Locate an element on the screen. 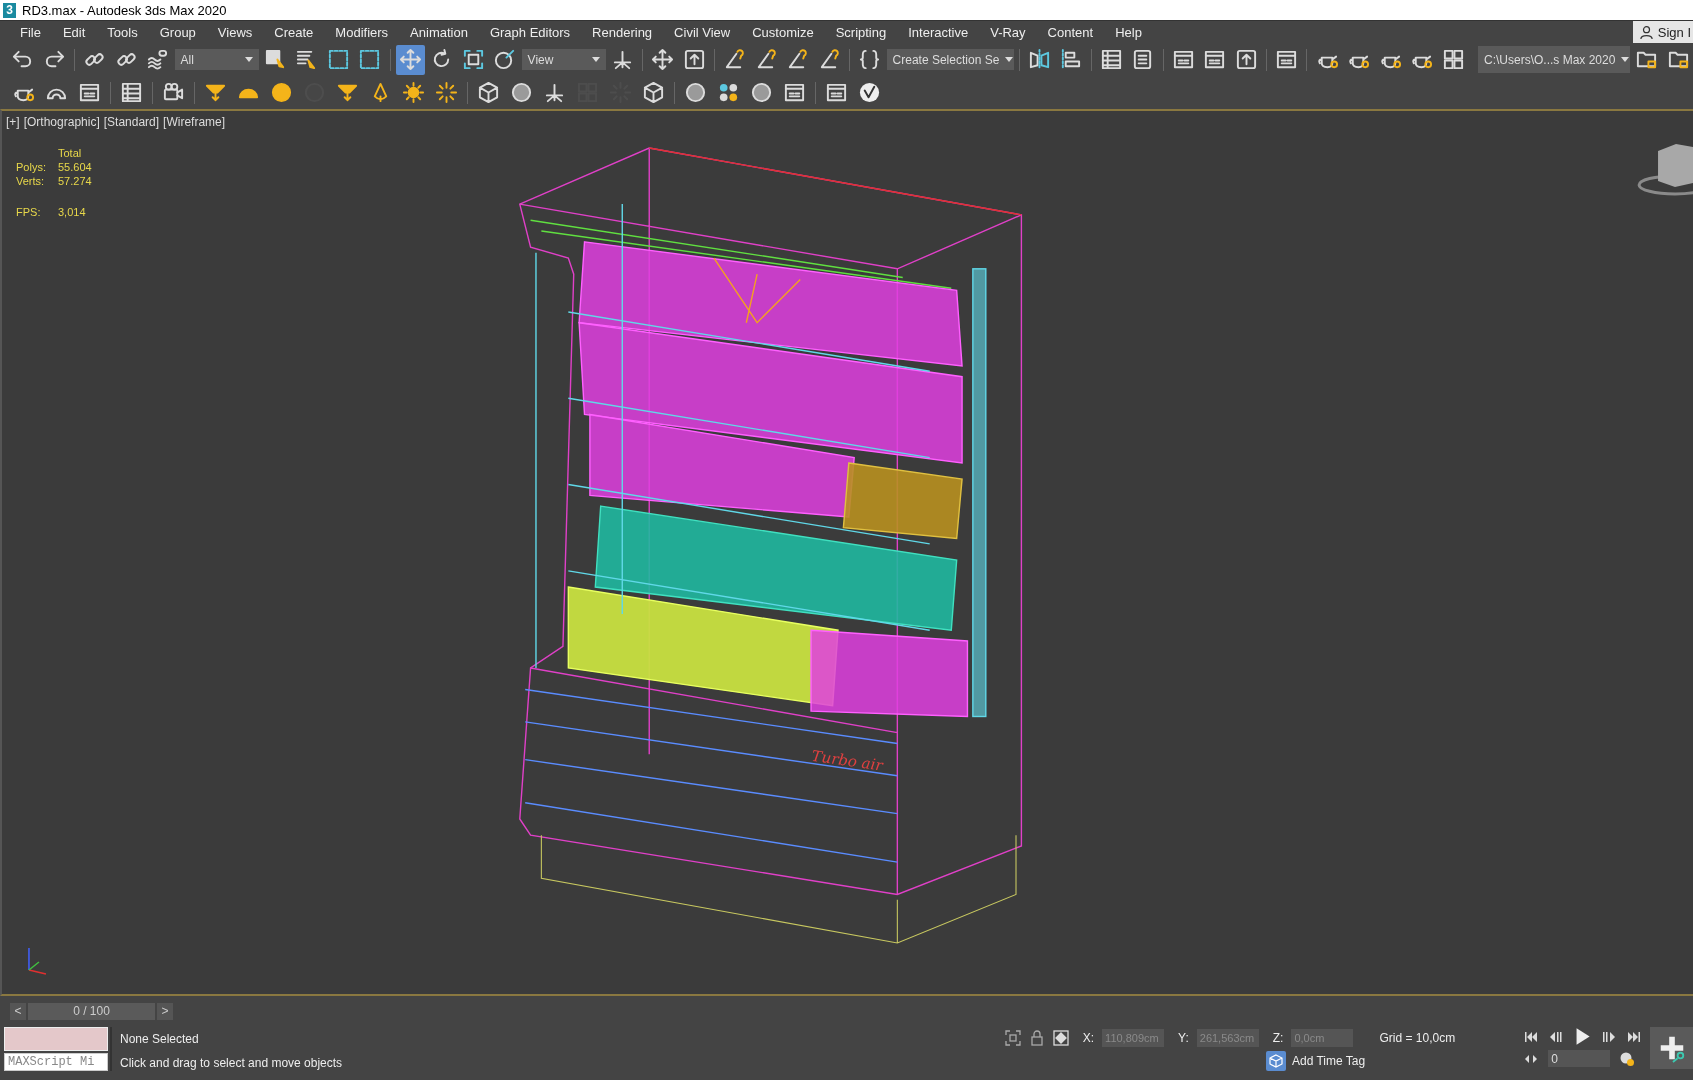  view-cube-drawing is located at coordinates (1665, 169).